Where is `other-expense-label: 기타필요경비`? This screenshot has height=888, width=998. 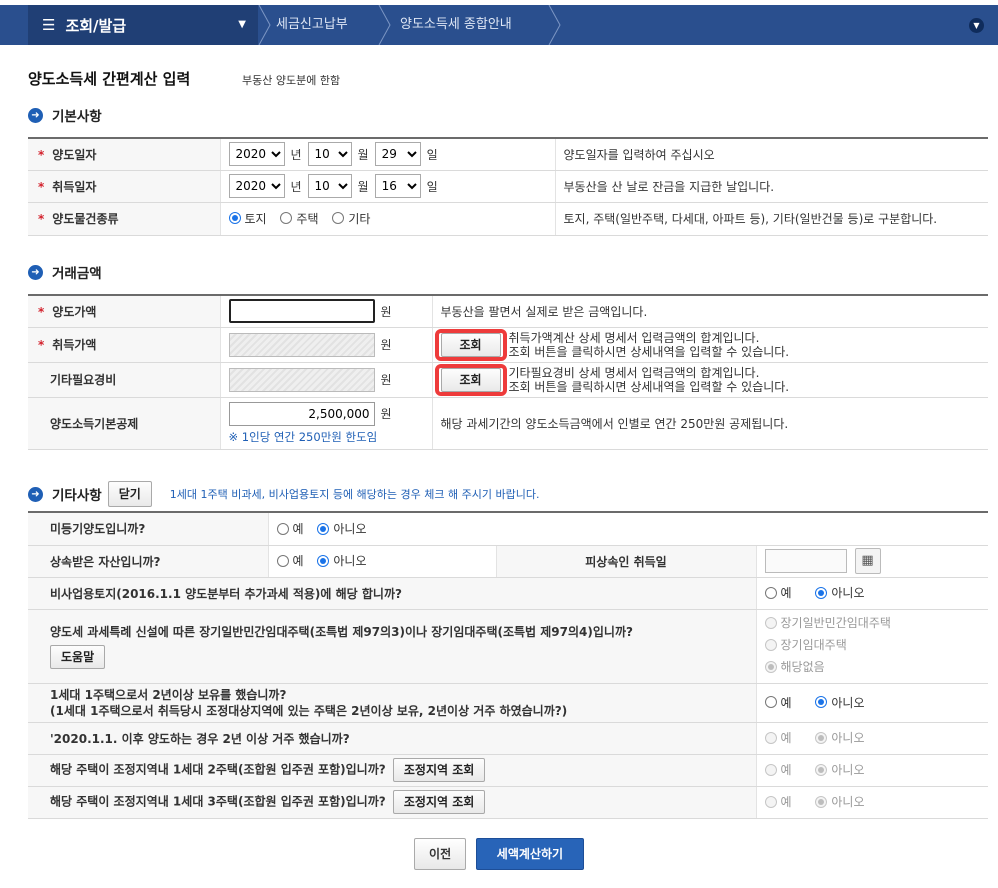
other-expense-label: 기타필요경비 is located at coordinates (124, 380).